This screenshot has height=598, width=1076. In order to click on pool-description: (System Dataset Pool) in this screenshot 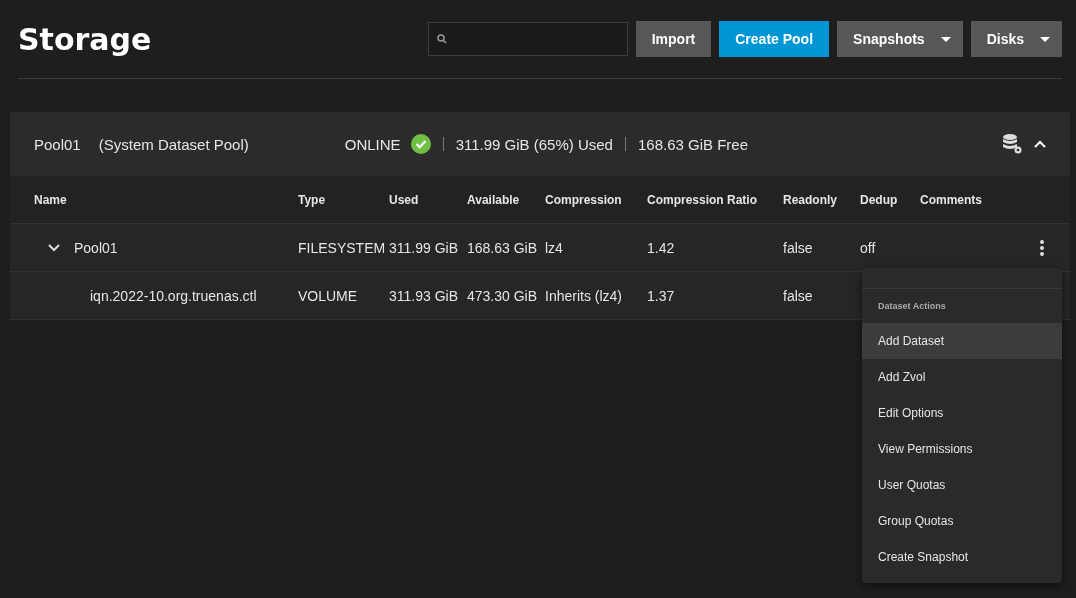, I will do `click(173, 144)`.